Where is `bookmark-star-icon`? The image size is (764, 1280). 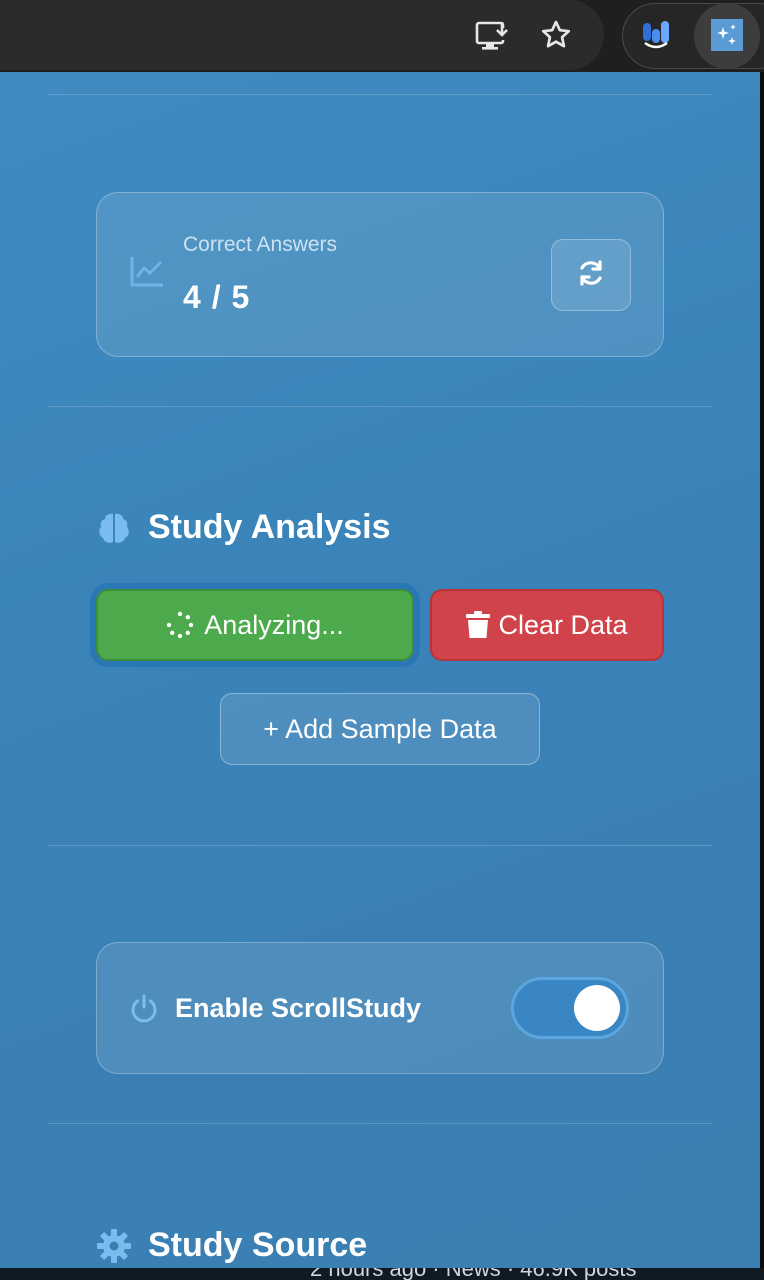
bookmark-star-icon is located at coordinates (556, 35).